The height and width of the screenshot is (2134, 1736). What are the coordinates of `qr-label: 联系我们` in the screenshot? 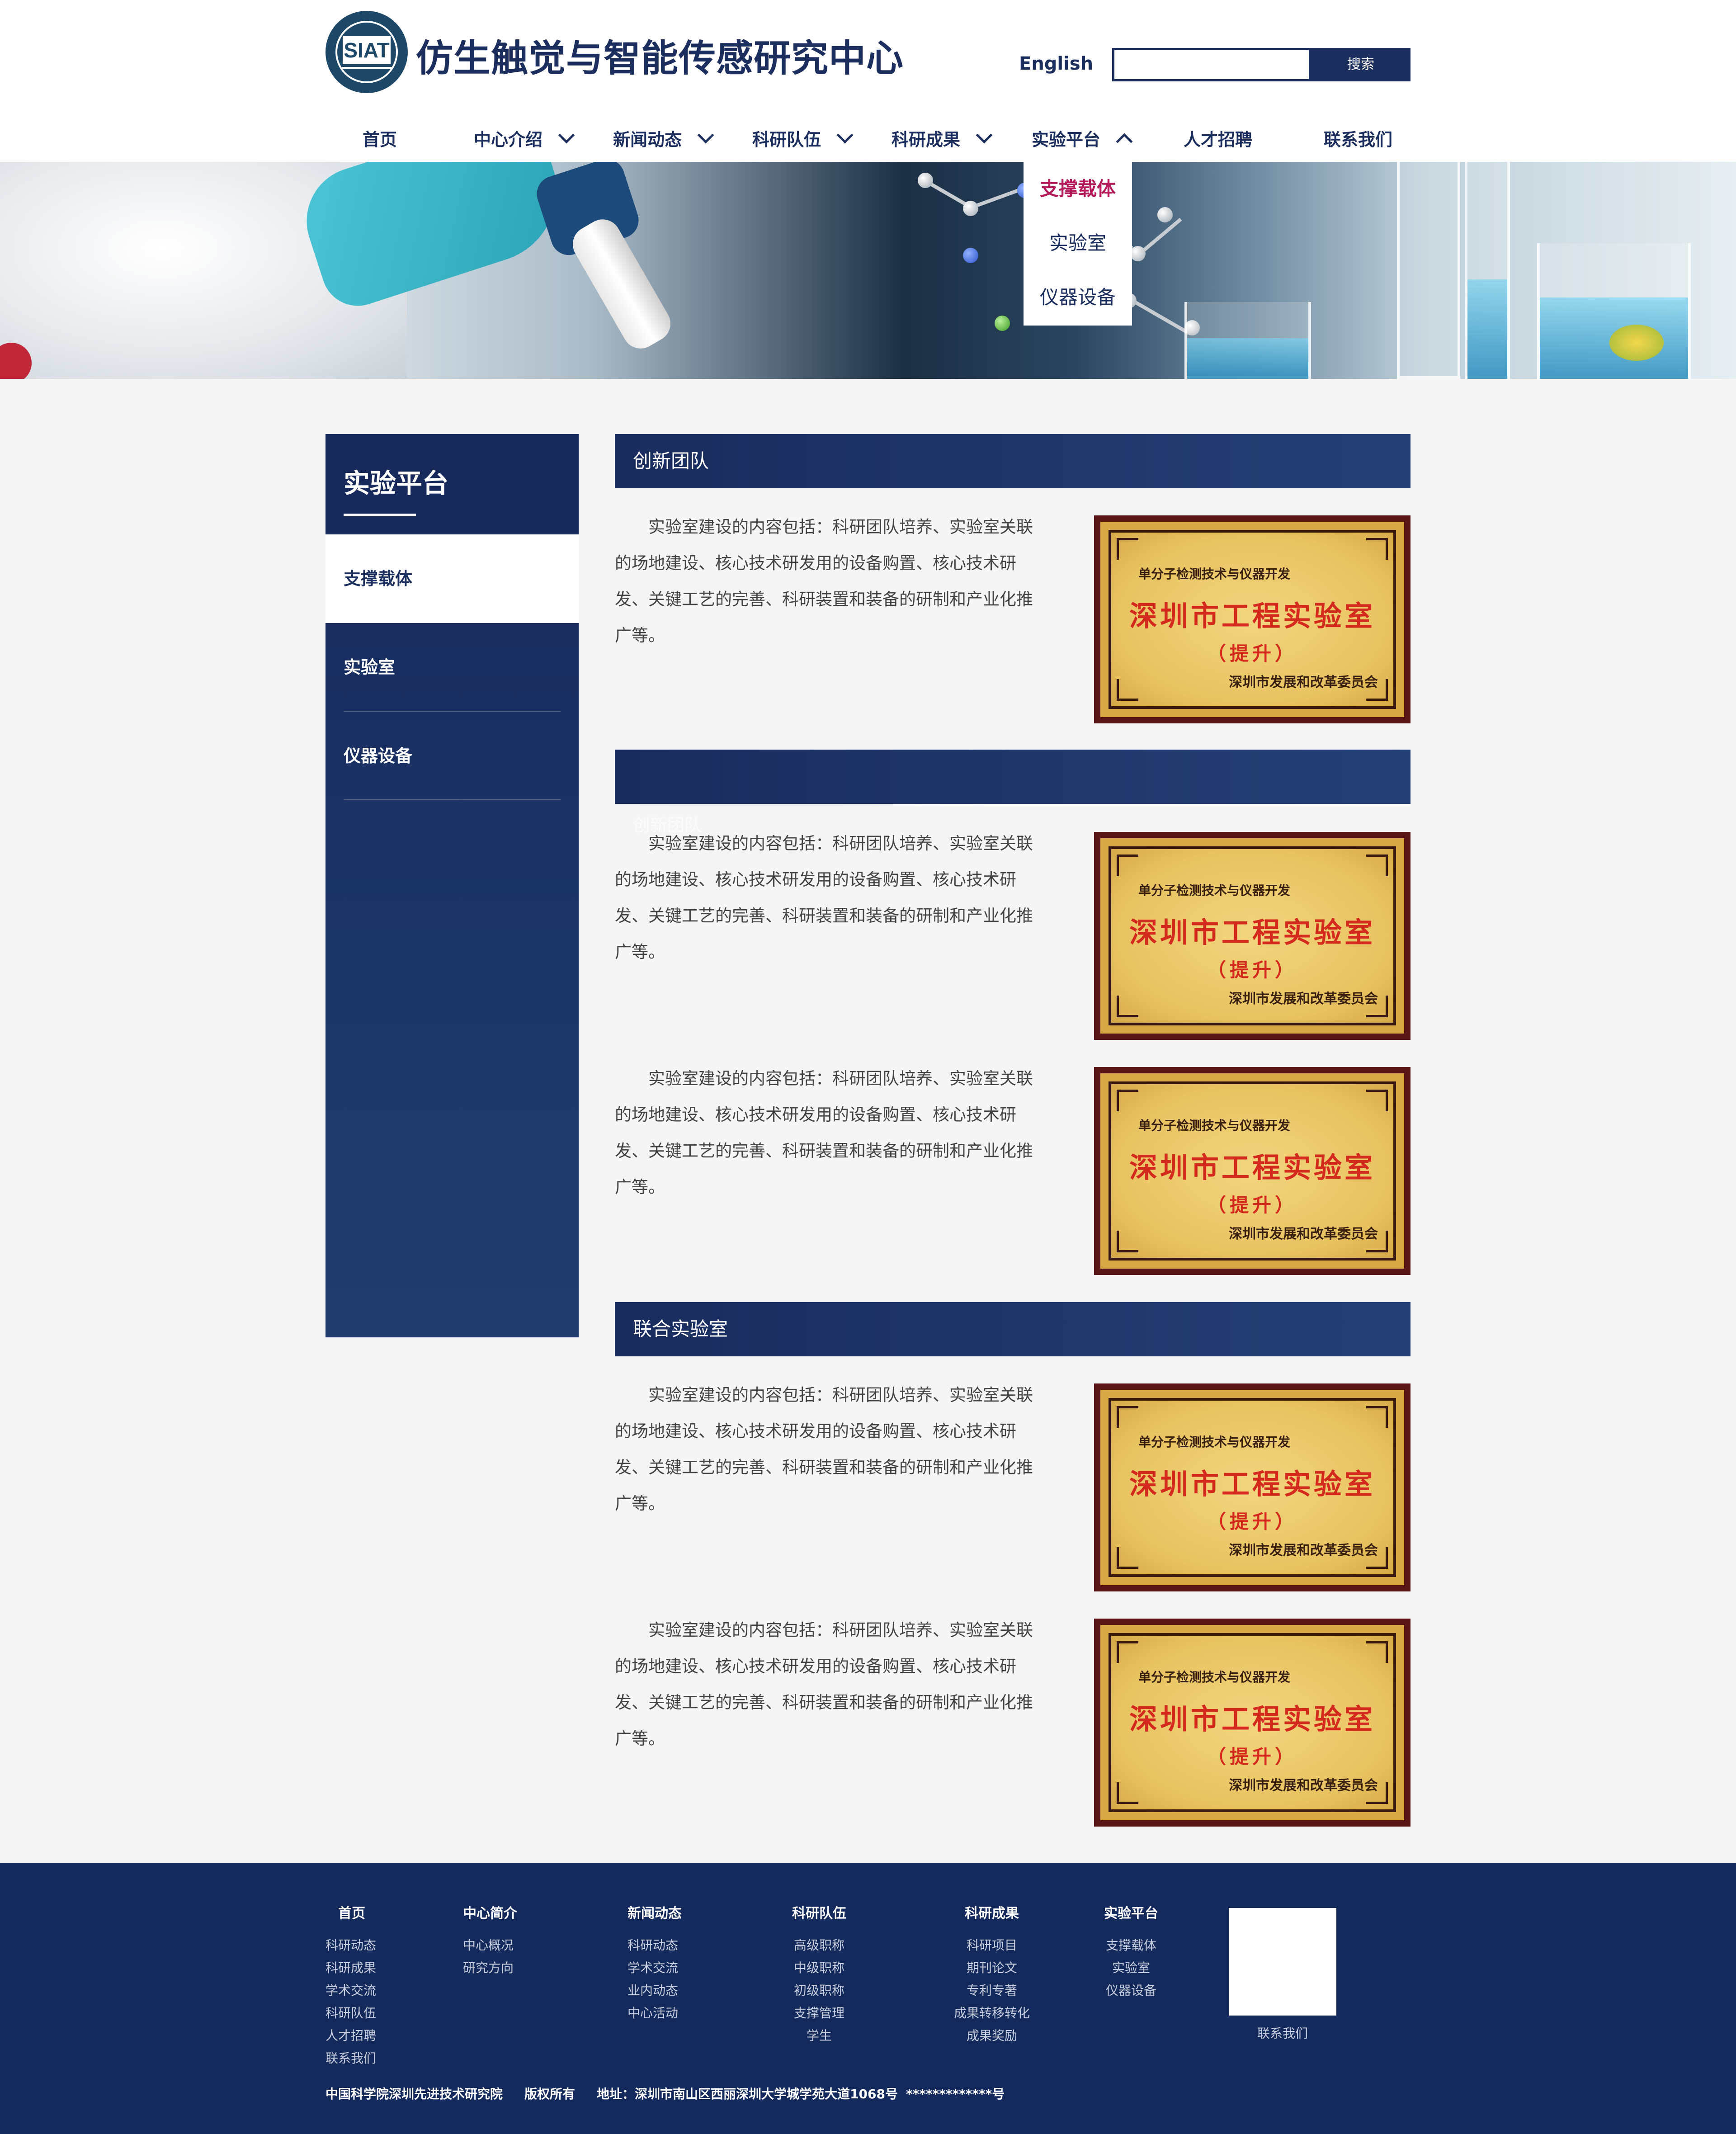 It's located at (1283, 2033).